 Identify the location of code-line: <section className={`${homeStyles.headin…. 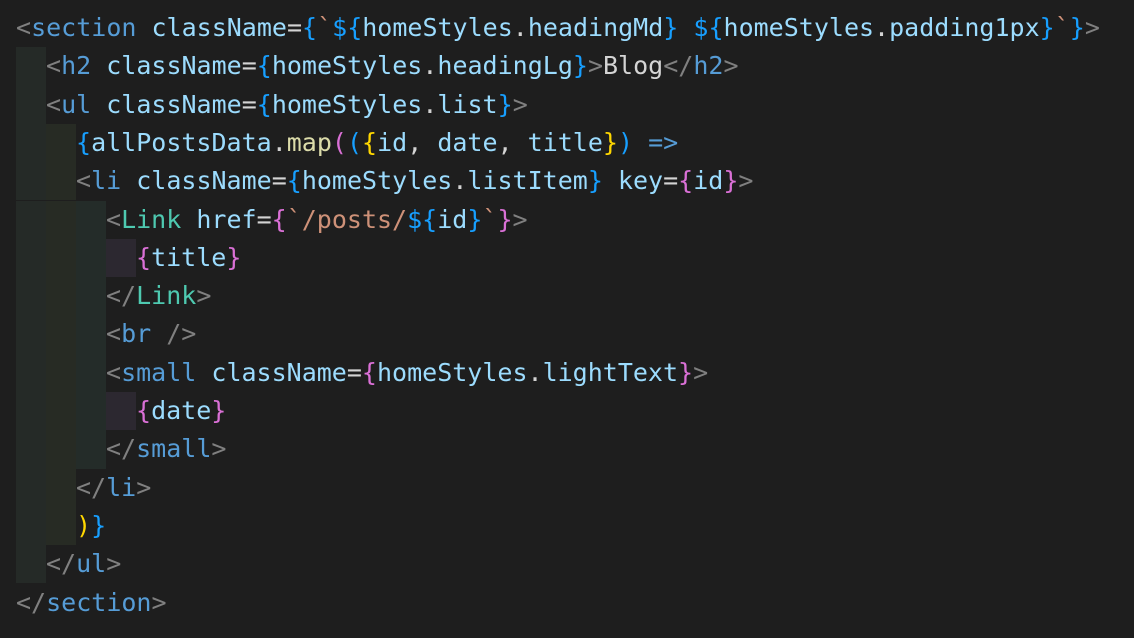
(558, 28).